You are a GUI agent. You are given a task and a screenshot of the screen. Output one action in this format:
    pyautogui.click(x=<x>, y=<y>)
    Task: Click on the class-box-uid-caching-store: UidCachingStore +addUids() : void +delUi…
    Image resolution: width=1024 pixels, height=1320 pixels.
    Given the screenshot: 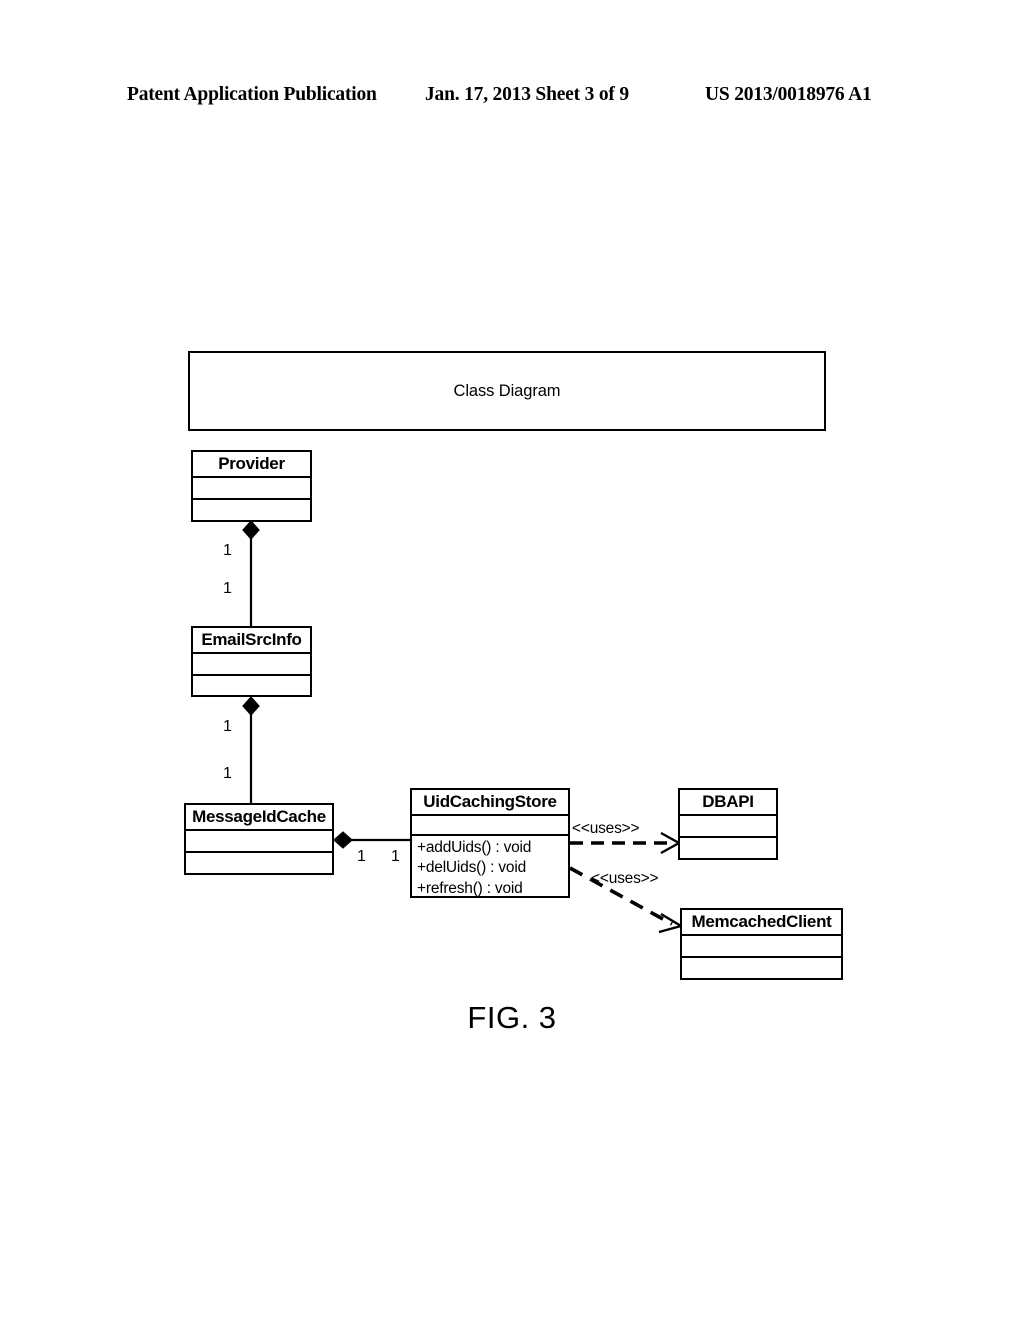 What is the action you would take?
    pyautogui.click(x=490, y=843)
    